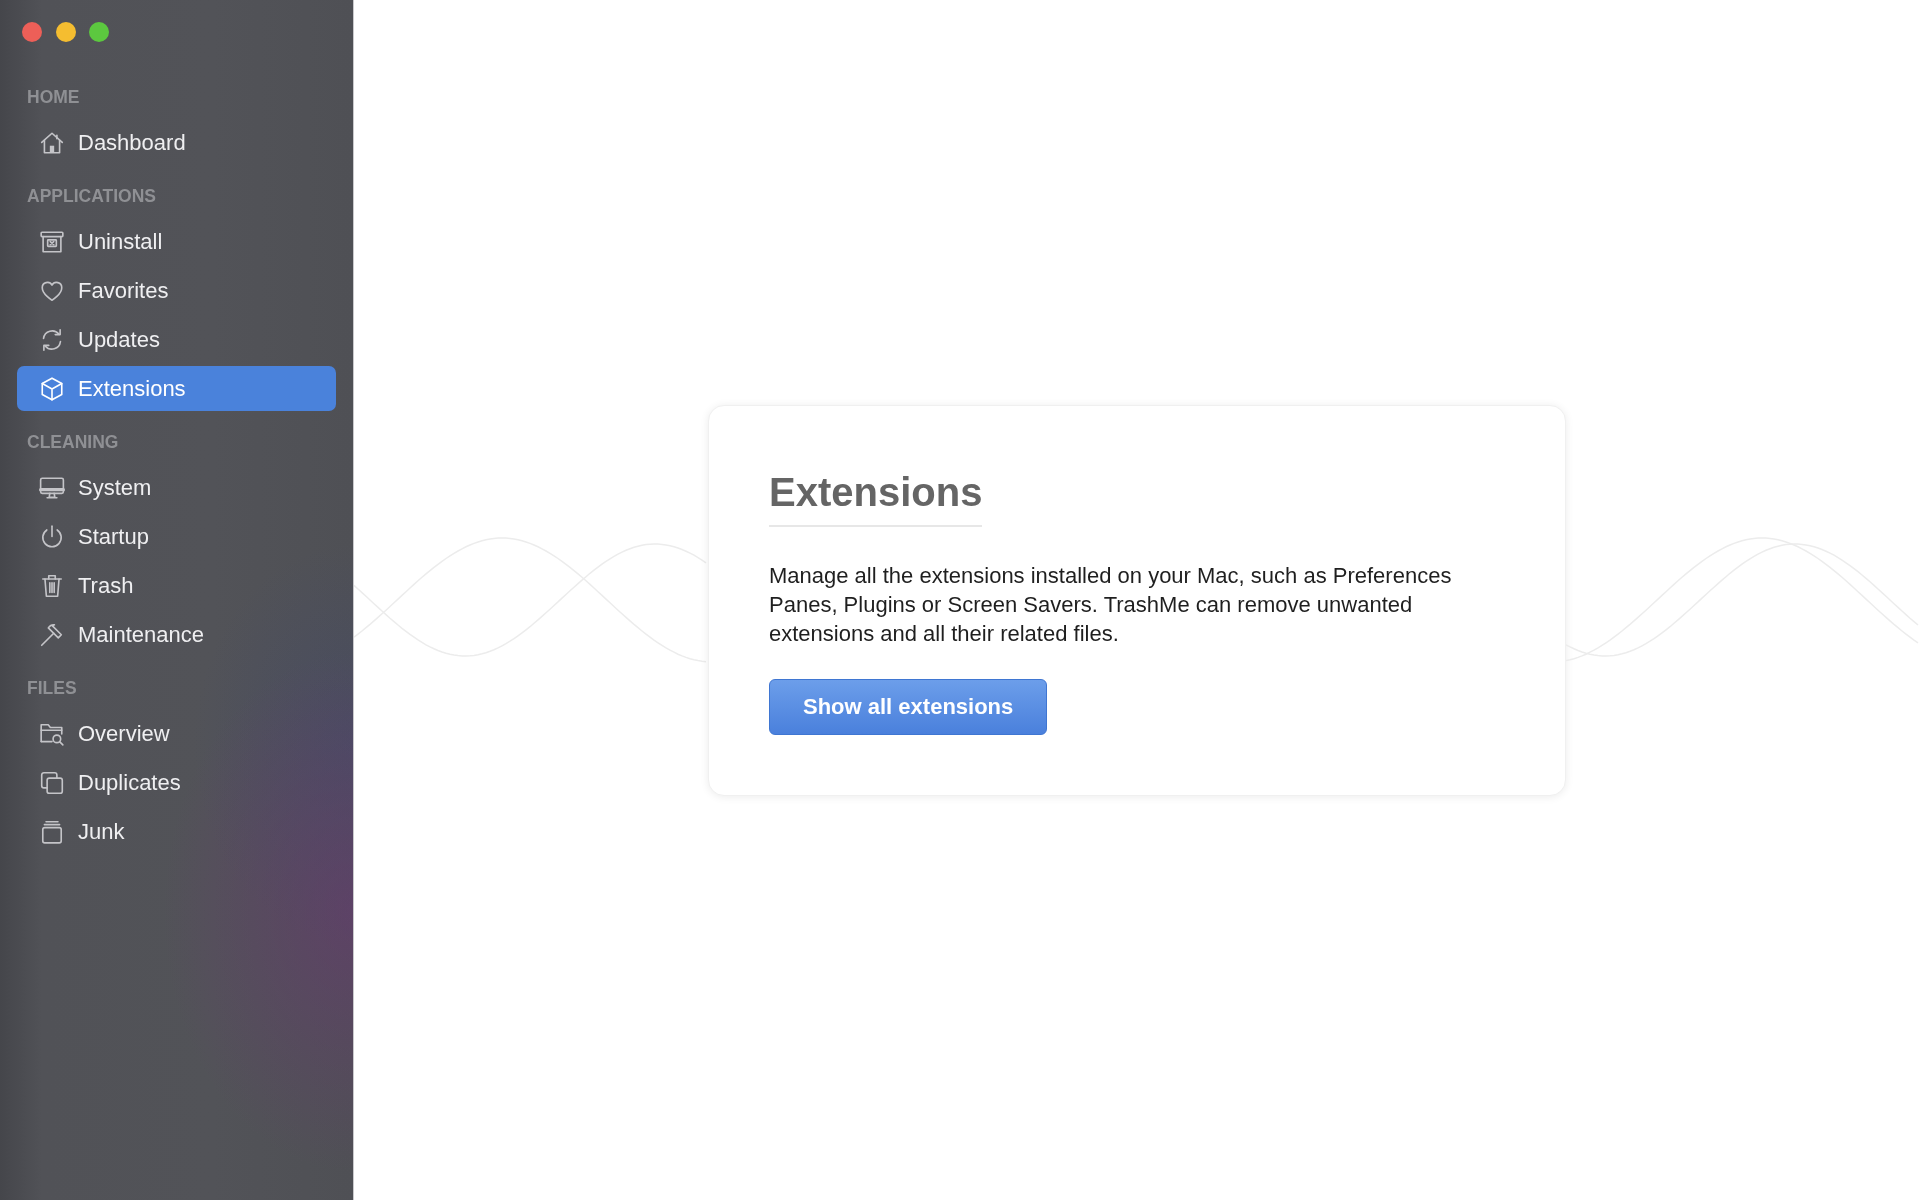 The image size is (1920, 1200). Describe the element at coordinates (176, 388) in the screenshot. I see `sidebar-item: Extensions` at that location.